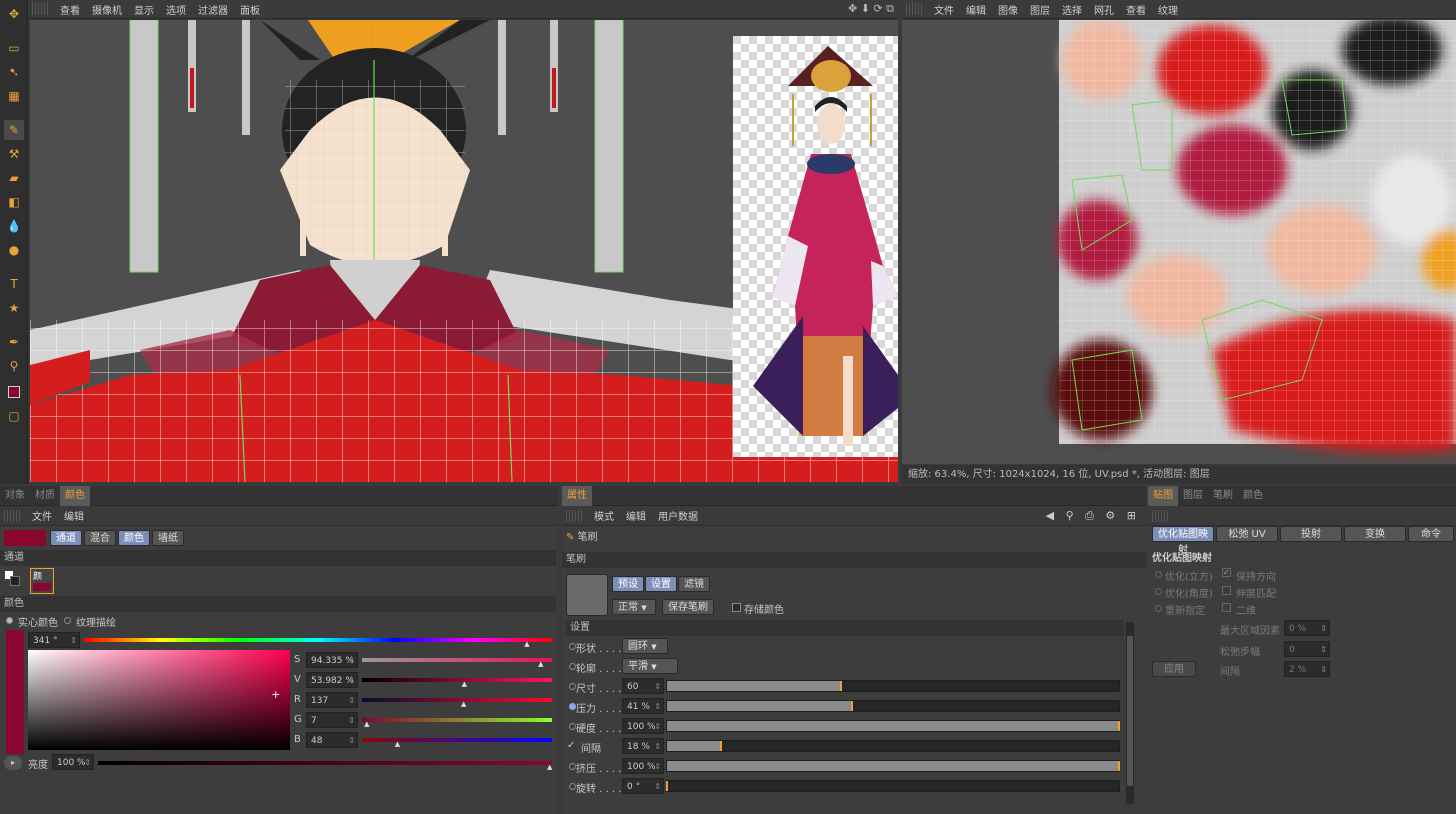 The height and width of the screenshot is (814, 1456). Describe the element at coordinates (457, 720) in the screenshot. I see `green-slider` at that location.